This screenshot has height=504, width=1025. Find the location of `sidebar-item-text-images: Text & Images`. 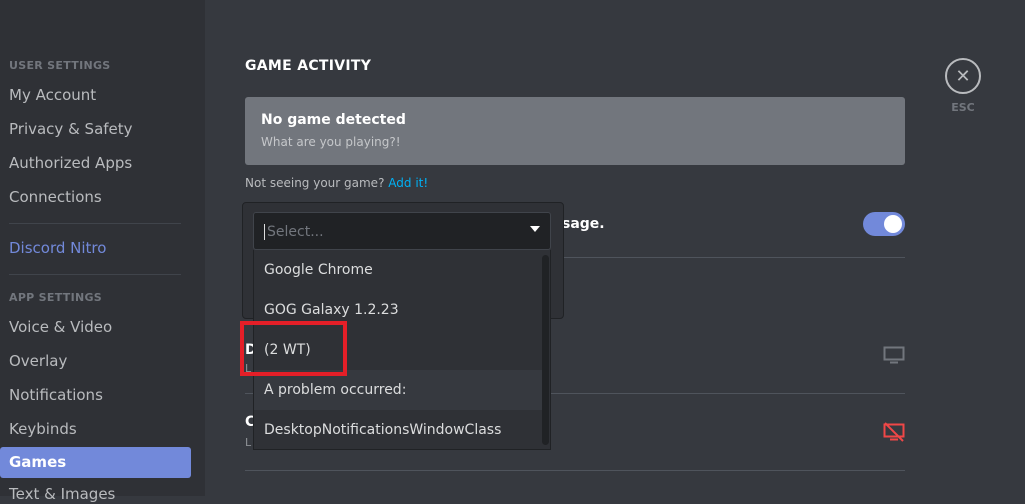

sidebar-item-text-images: Text & Images is located at coordinates (62, 494).